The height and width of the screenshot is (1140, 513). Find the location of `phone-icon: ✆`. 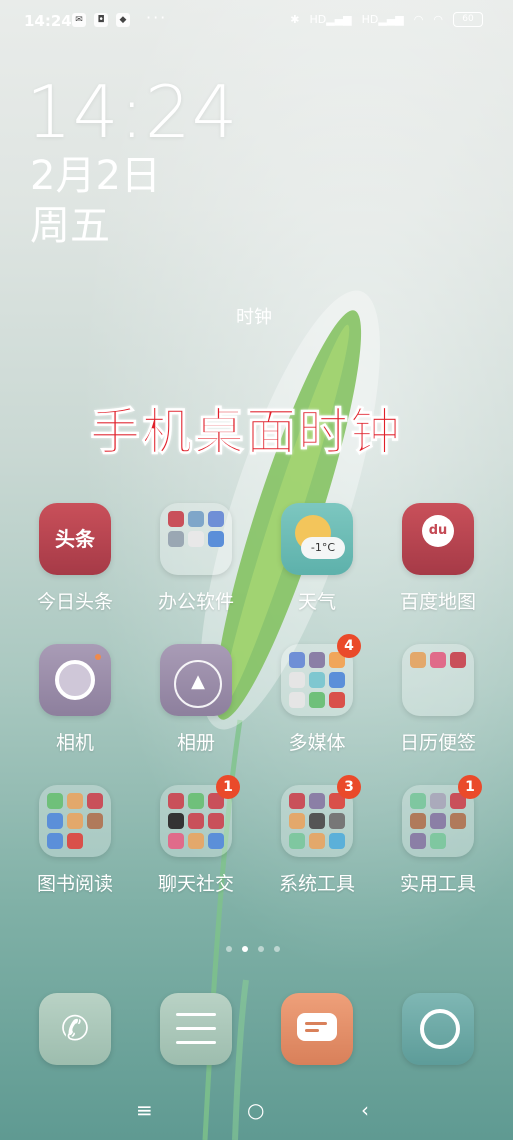

phone-icon: ✆ is located at coordinates (75, 1029).